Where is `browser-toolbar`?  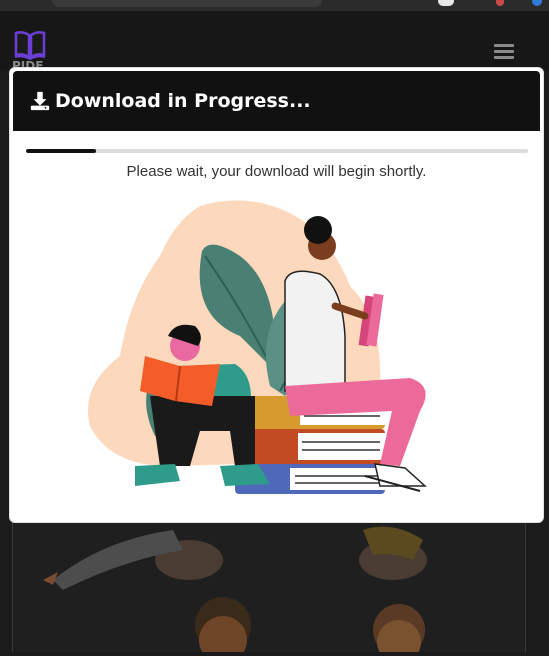 browser-toolbar is located at coordinates (274, 5).